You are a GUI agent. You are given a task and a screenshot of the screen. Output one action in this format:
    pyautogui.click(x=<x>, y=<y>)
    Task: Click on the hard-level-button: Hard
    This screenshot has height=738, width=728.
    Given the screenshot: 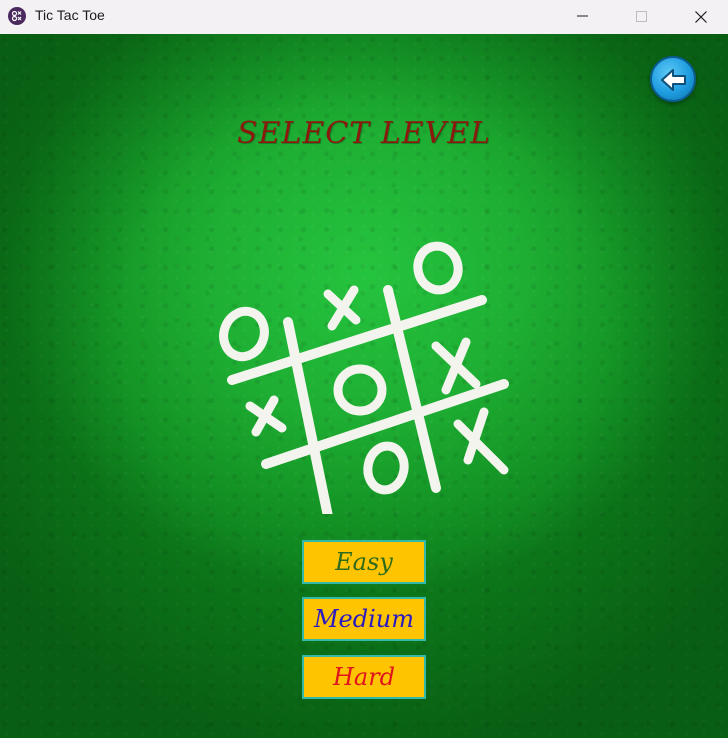 What is the action you would take?
    pyautogui.click(x=364, y=677)
    